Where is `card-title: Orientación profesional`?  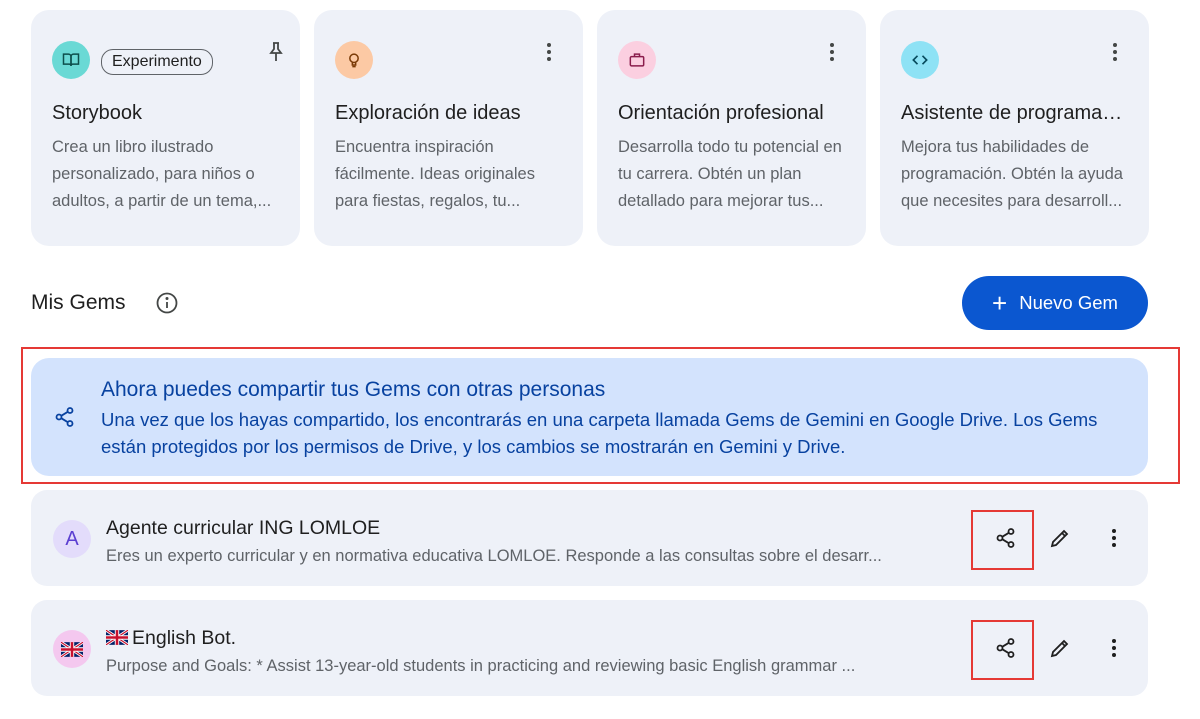
card-title: Orientación profesional is located at coordinates (721, 113).